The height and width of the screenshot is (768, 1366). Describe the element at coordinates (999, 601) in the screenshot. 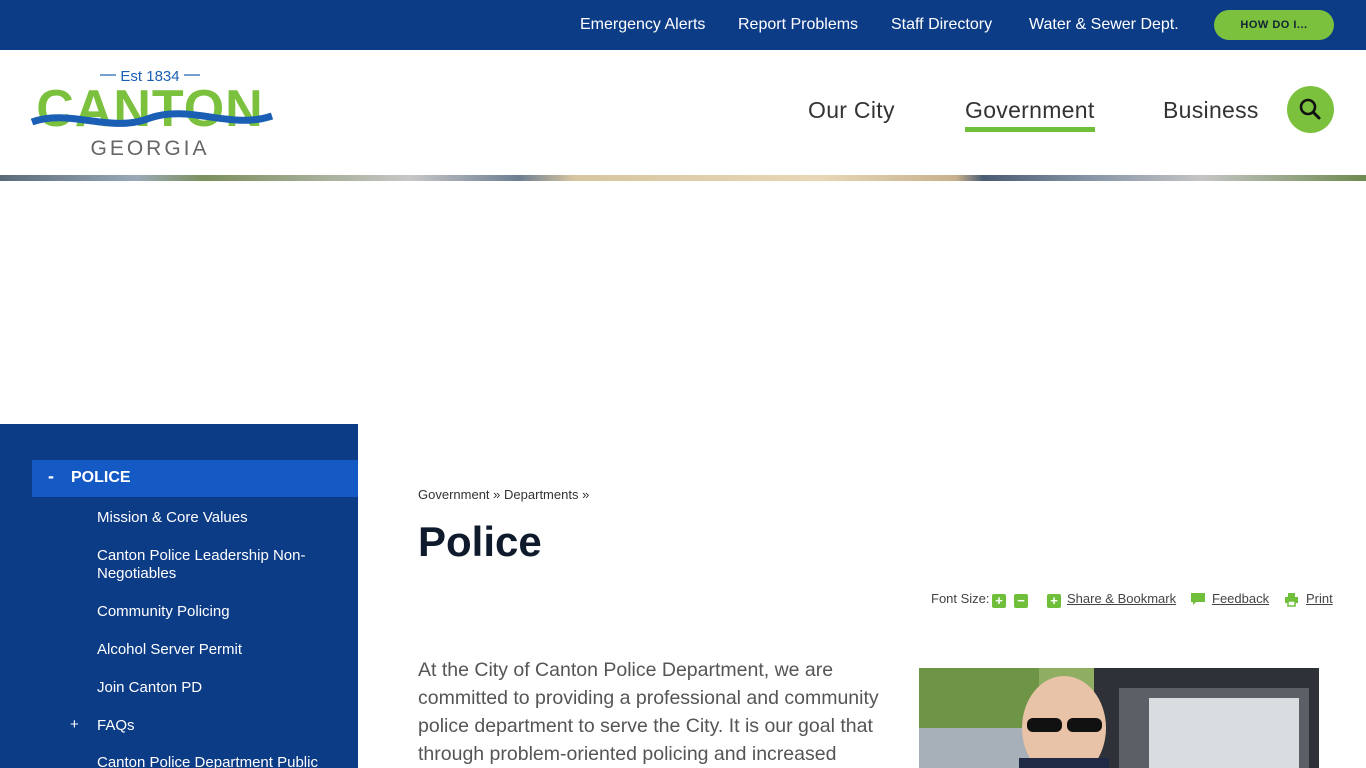

I see `font-increase-icon: +` at that location.